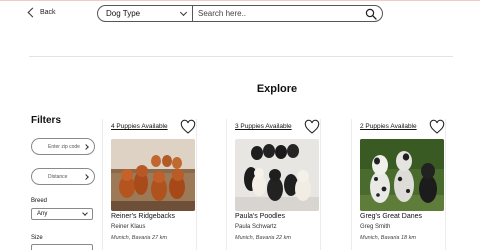 This screenshot has height=250, width=480. What do you see at coordinates (37, 238) in the screenshot?
I see `size-label: Size` at bounding box center [37, 238].